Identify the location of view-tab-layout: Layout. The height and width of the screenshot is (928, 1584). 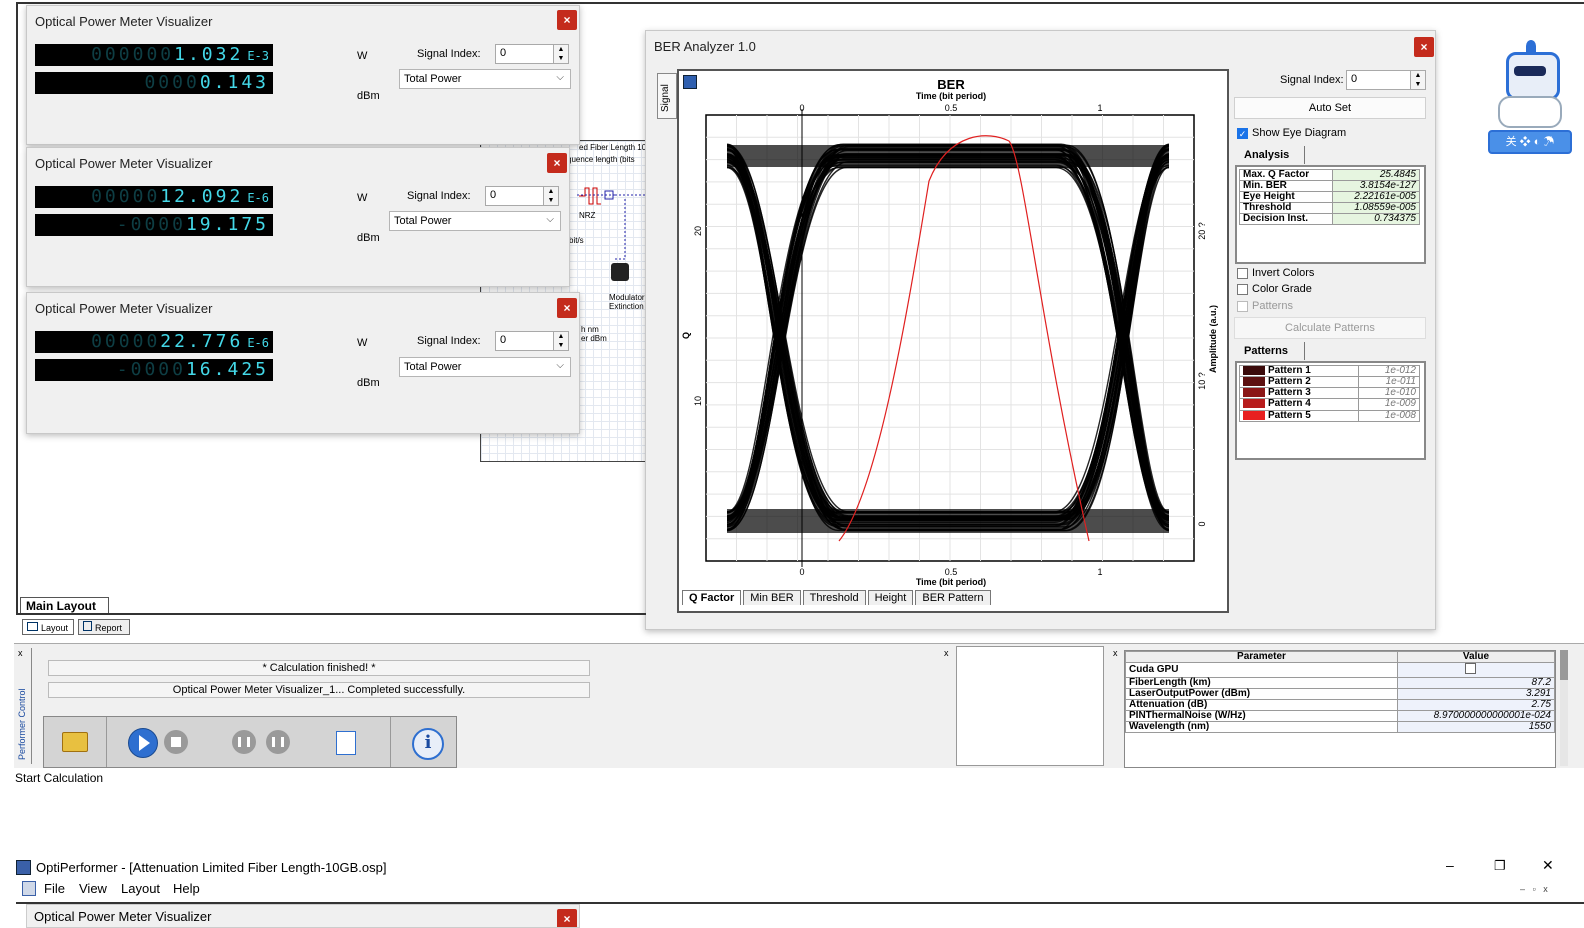
(48, 627).